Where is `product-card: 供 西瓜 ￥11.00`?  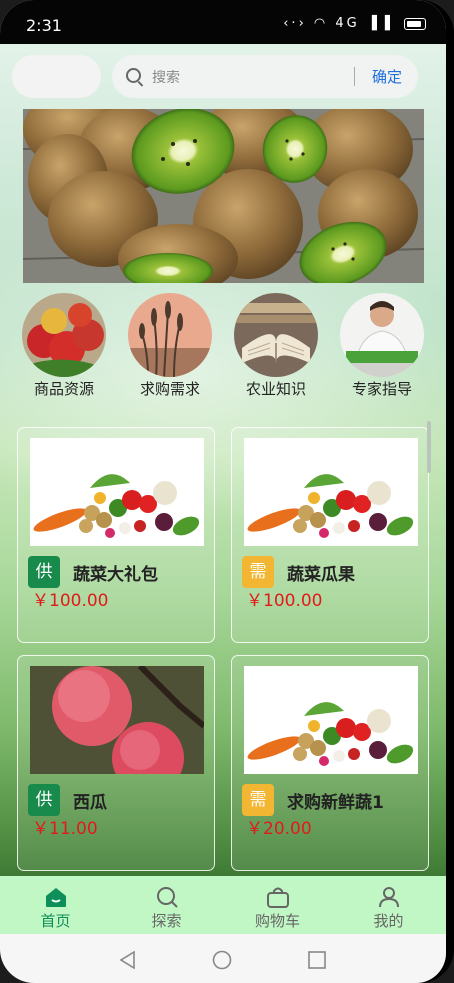
product-card: 供 西瓜 ￥11.00 is located at coordinates (116, 763).